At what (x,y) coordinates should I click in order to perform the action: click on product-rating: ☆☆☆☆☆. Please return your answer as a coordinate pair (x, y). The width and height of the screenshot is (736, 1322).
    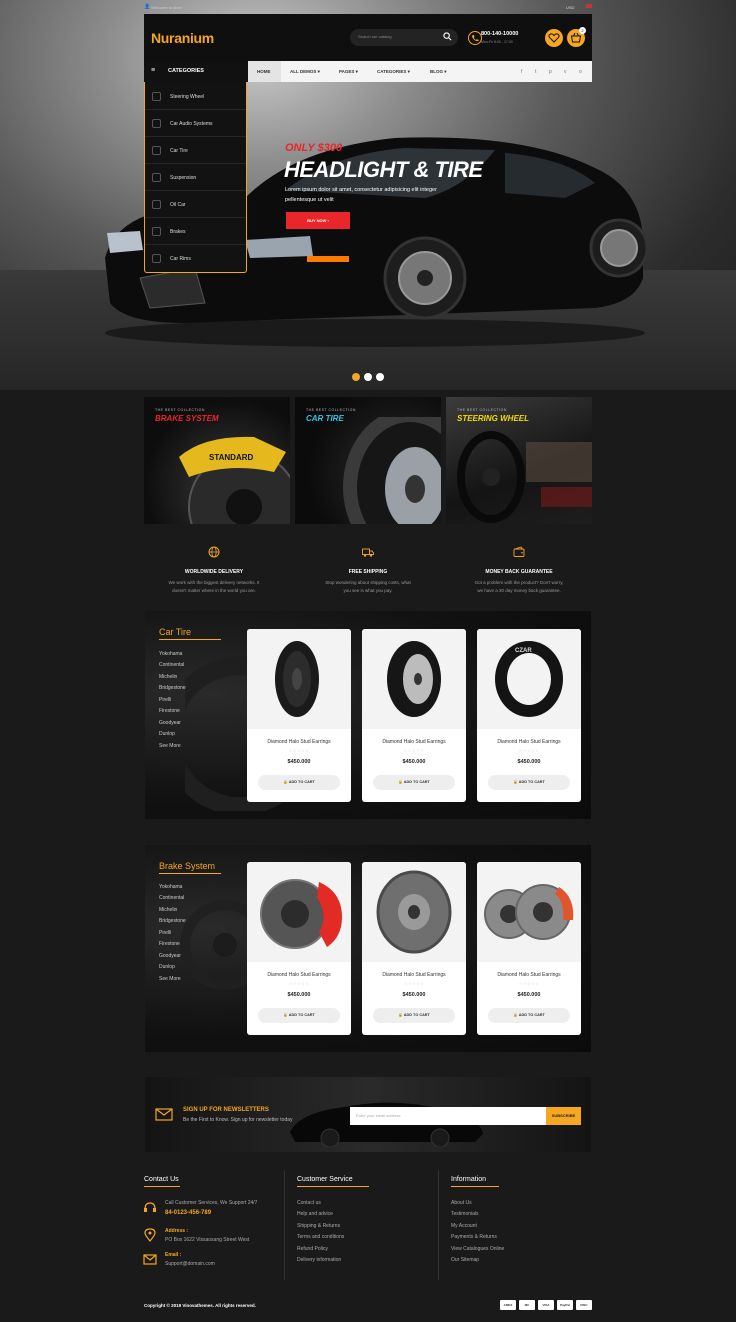
    Looking at the image, I should click on (414, 983).